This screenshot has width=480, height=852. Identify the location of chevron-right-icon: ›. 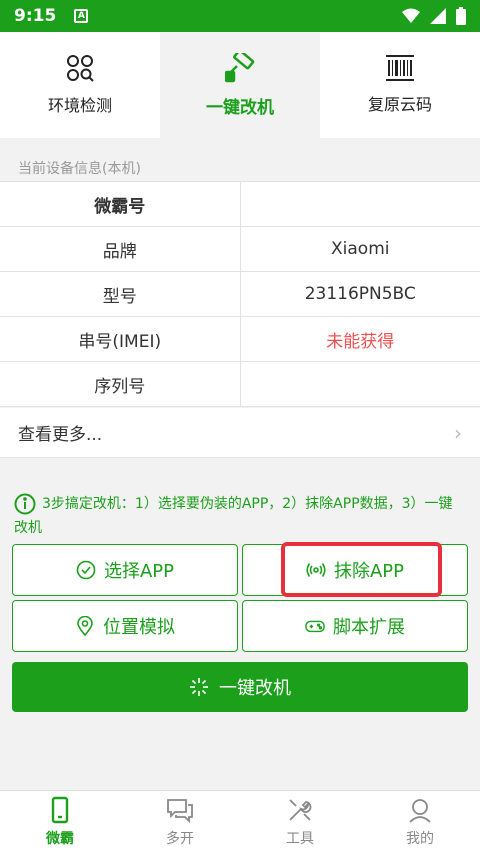
(458, 432).